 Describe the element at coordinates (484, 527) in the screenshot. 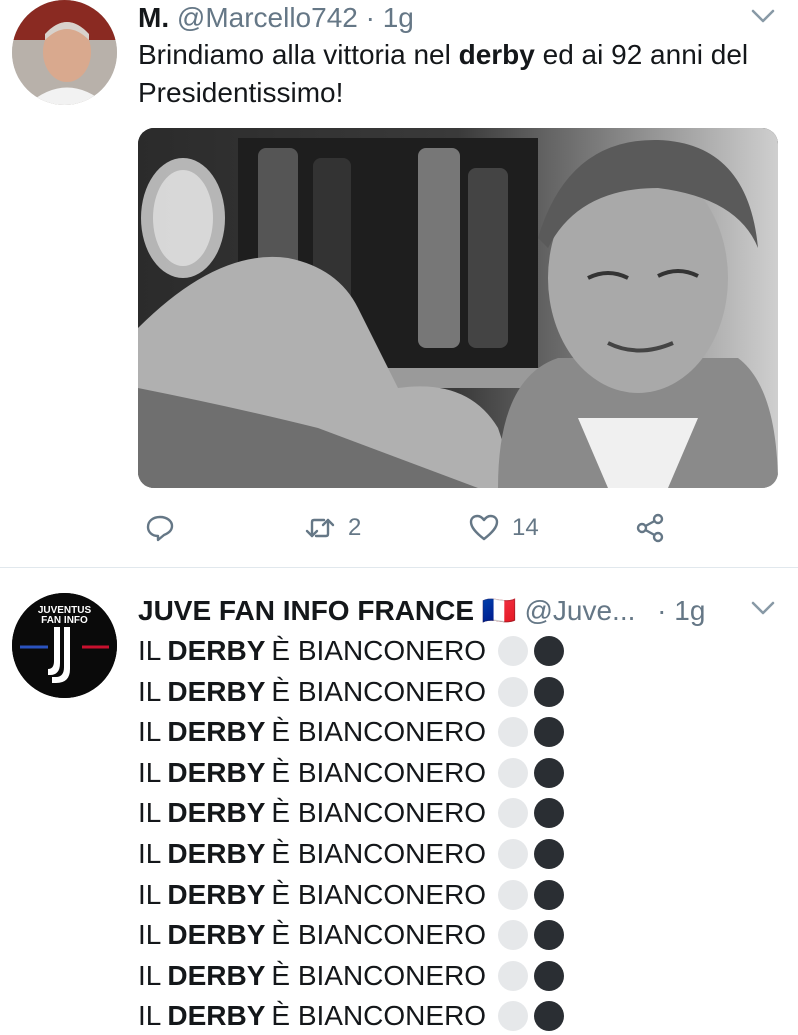

I see `heart-icon` at that location.